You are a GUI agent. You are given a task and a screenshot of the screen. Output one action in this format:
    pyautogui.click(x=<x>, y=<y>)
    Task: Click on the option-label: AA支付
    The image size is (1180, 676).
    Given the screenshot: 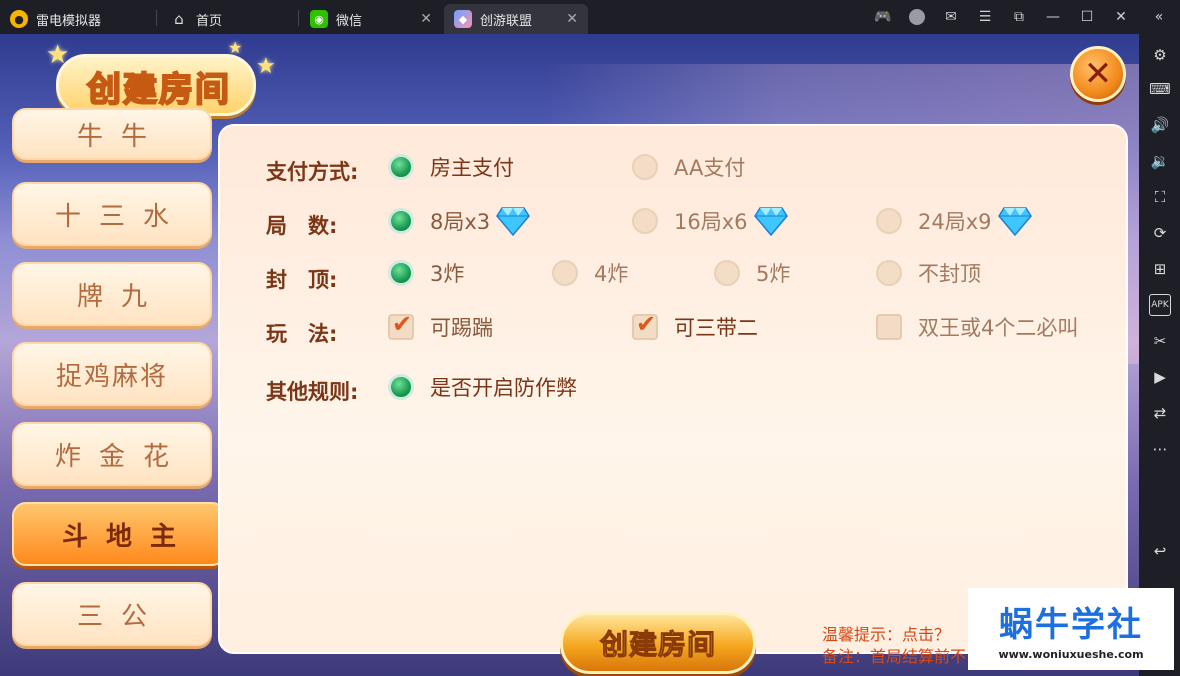 What is the action you would take?
    pyautogui.click(x=710, y=168)
    